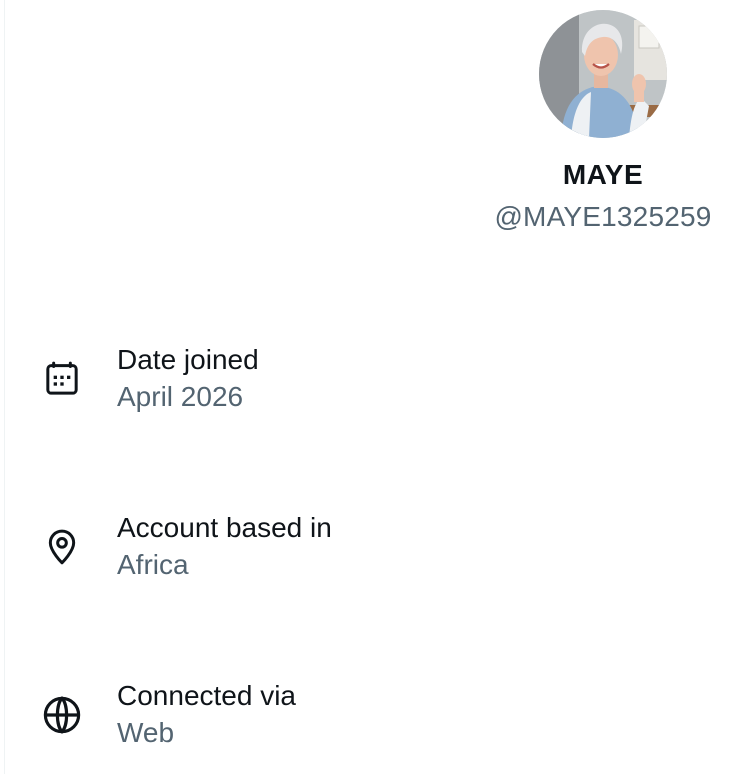 The width and height of the screenshot is (746, 774). What do you see at coordinates (224, 527) in the screenshot?
I see `account-based-label: Account based in` at bounding box center [224, 527].